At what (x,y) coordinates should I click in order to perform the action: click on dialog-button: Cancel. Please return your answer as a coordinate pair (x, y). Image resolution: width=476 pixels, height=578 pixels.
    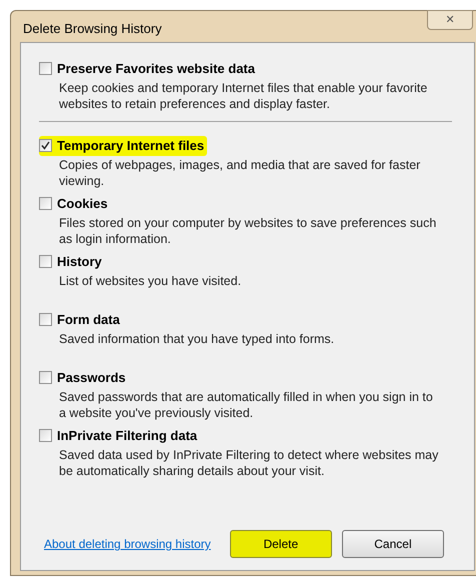
    Looking at the image, I should click on (393, 544).